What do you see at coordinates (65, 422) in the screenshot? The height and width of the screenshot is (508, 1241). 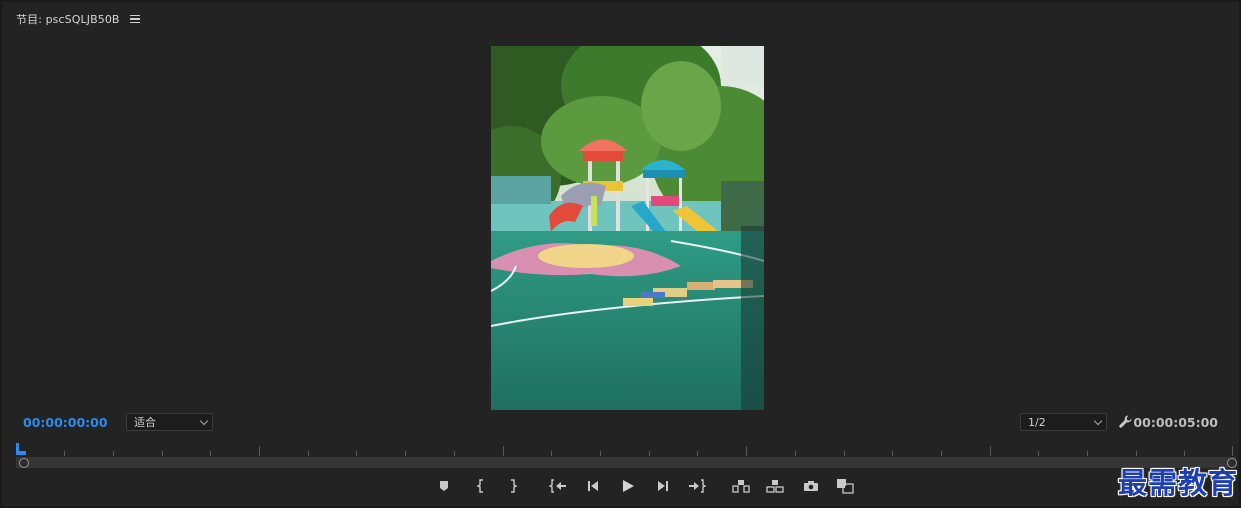 I see `current-timecode: 00:00:00:00` at bounding box center [65, 422].